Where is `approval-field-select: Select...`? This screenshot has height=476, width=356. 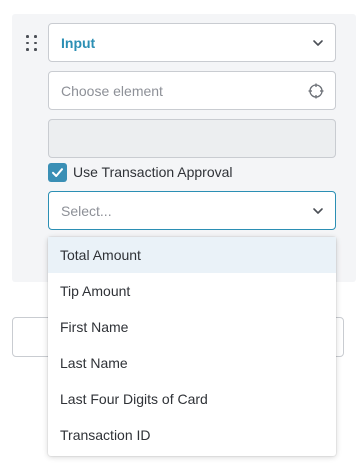 approval-field-select: Select... is located at coordinates (192, 210).